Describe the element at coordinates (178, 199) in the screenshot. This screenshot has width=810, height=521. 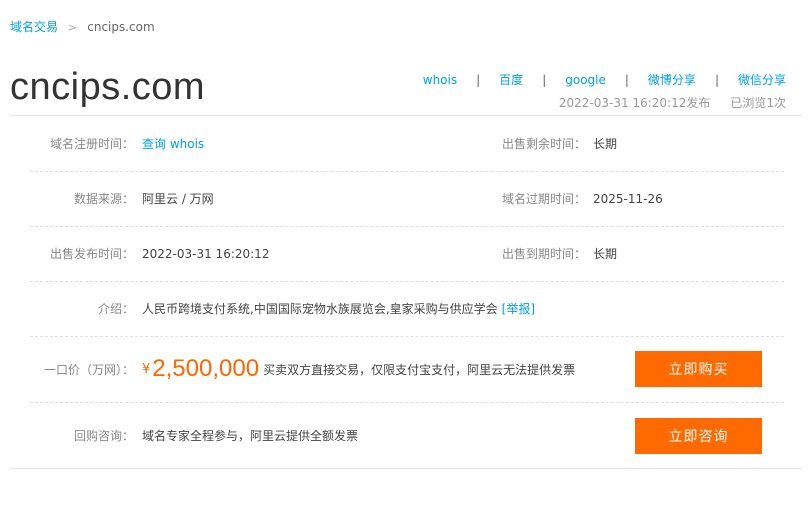
I see `data-source-value: 阿里云 / 万网` at that location.